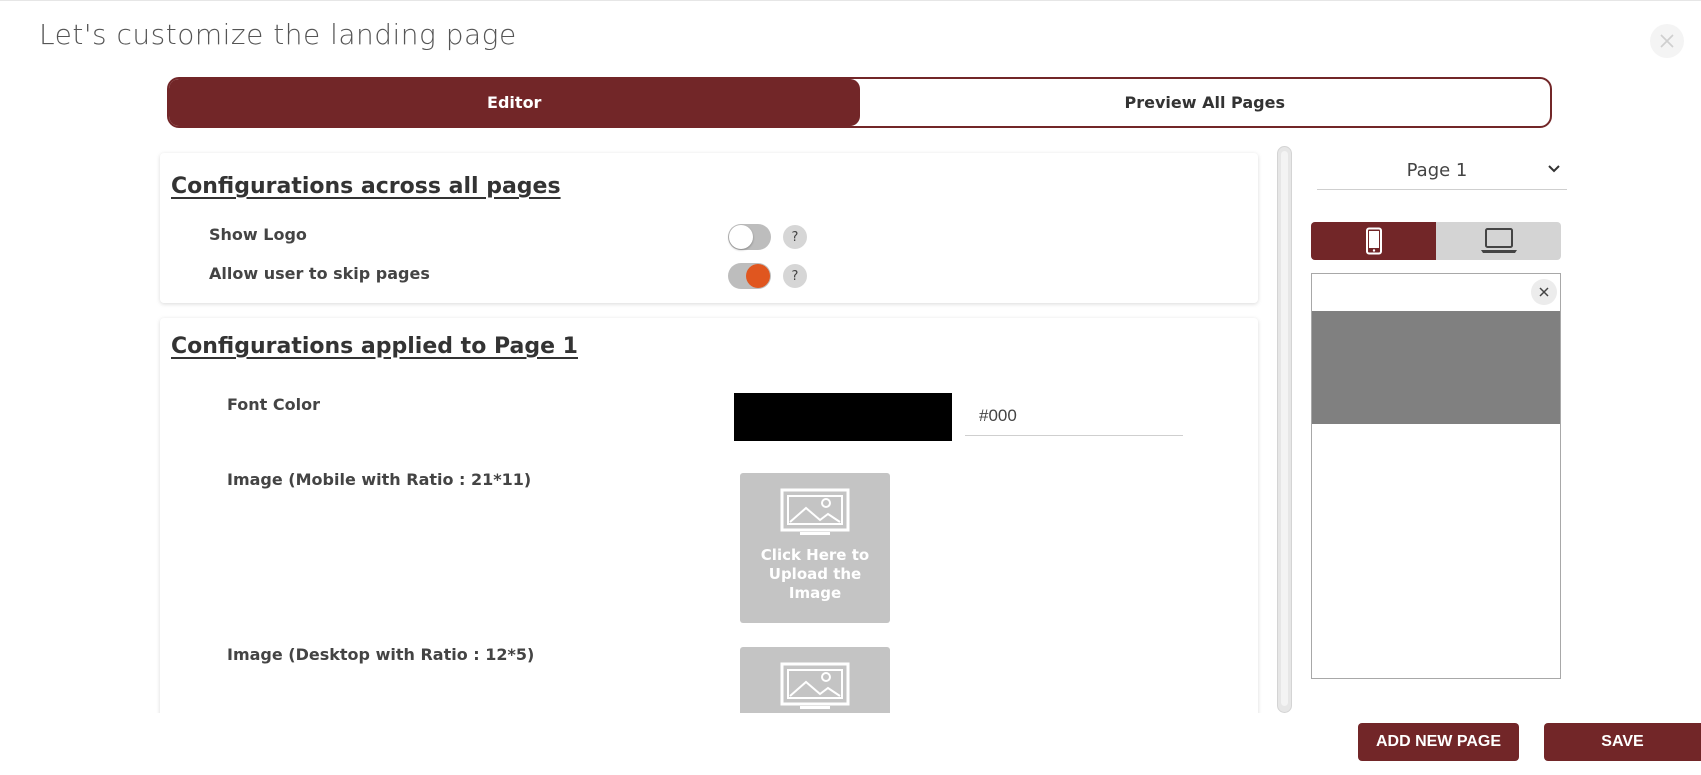 The height and width of the screenshot is (775, 1701). Describe the element at coordinates (795, 276) in the screenshot. I see `skip-pages-help-icon: ?` at that location.